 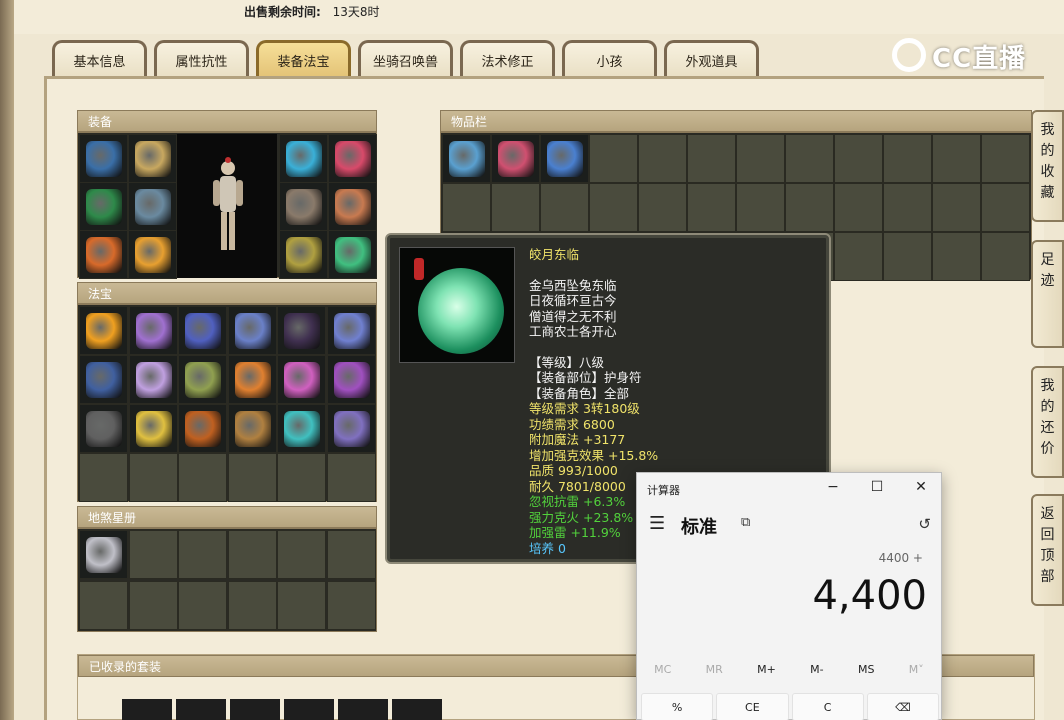 What do you see at coordinates (1047, 294) in the screenshot?
I see `side-tab-footprint: 足迹` at bounding box center [1047, 294].